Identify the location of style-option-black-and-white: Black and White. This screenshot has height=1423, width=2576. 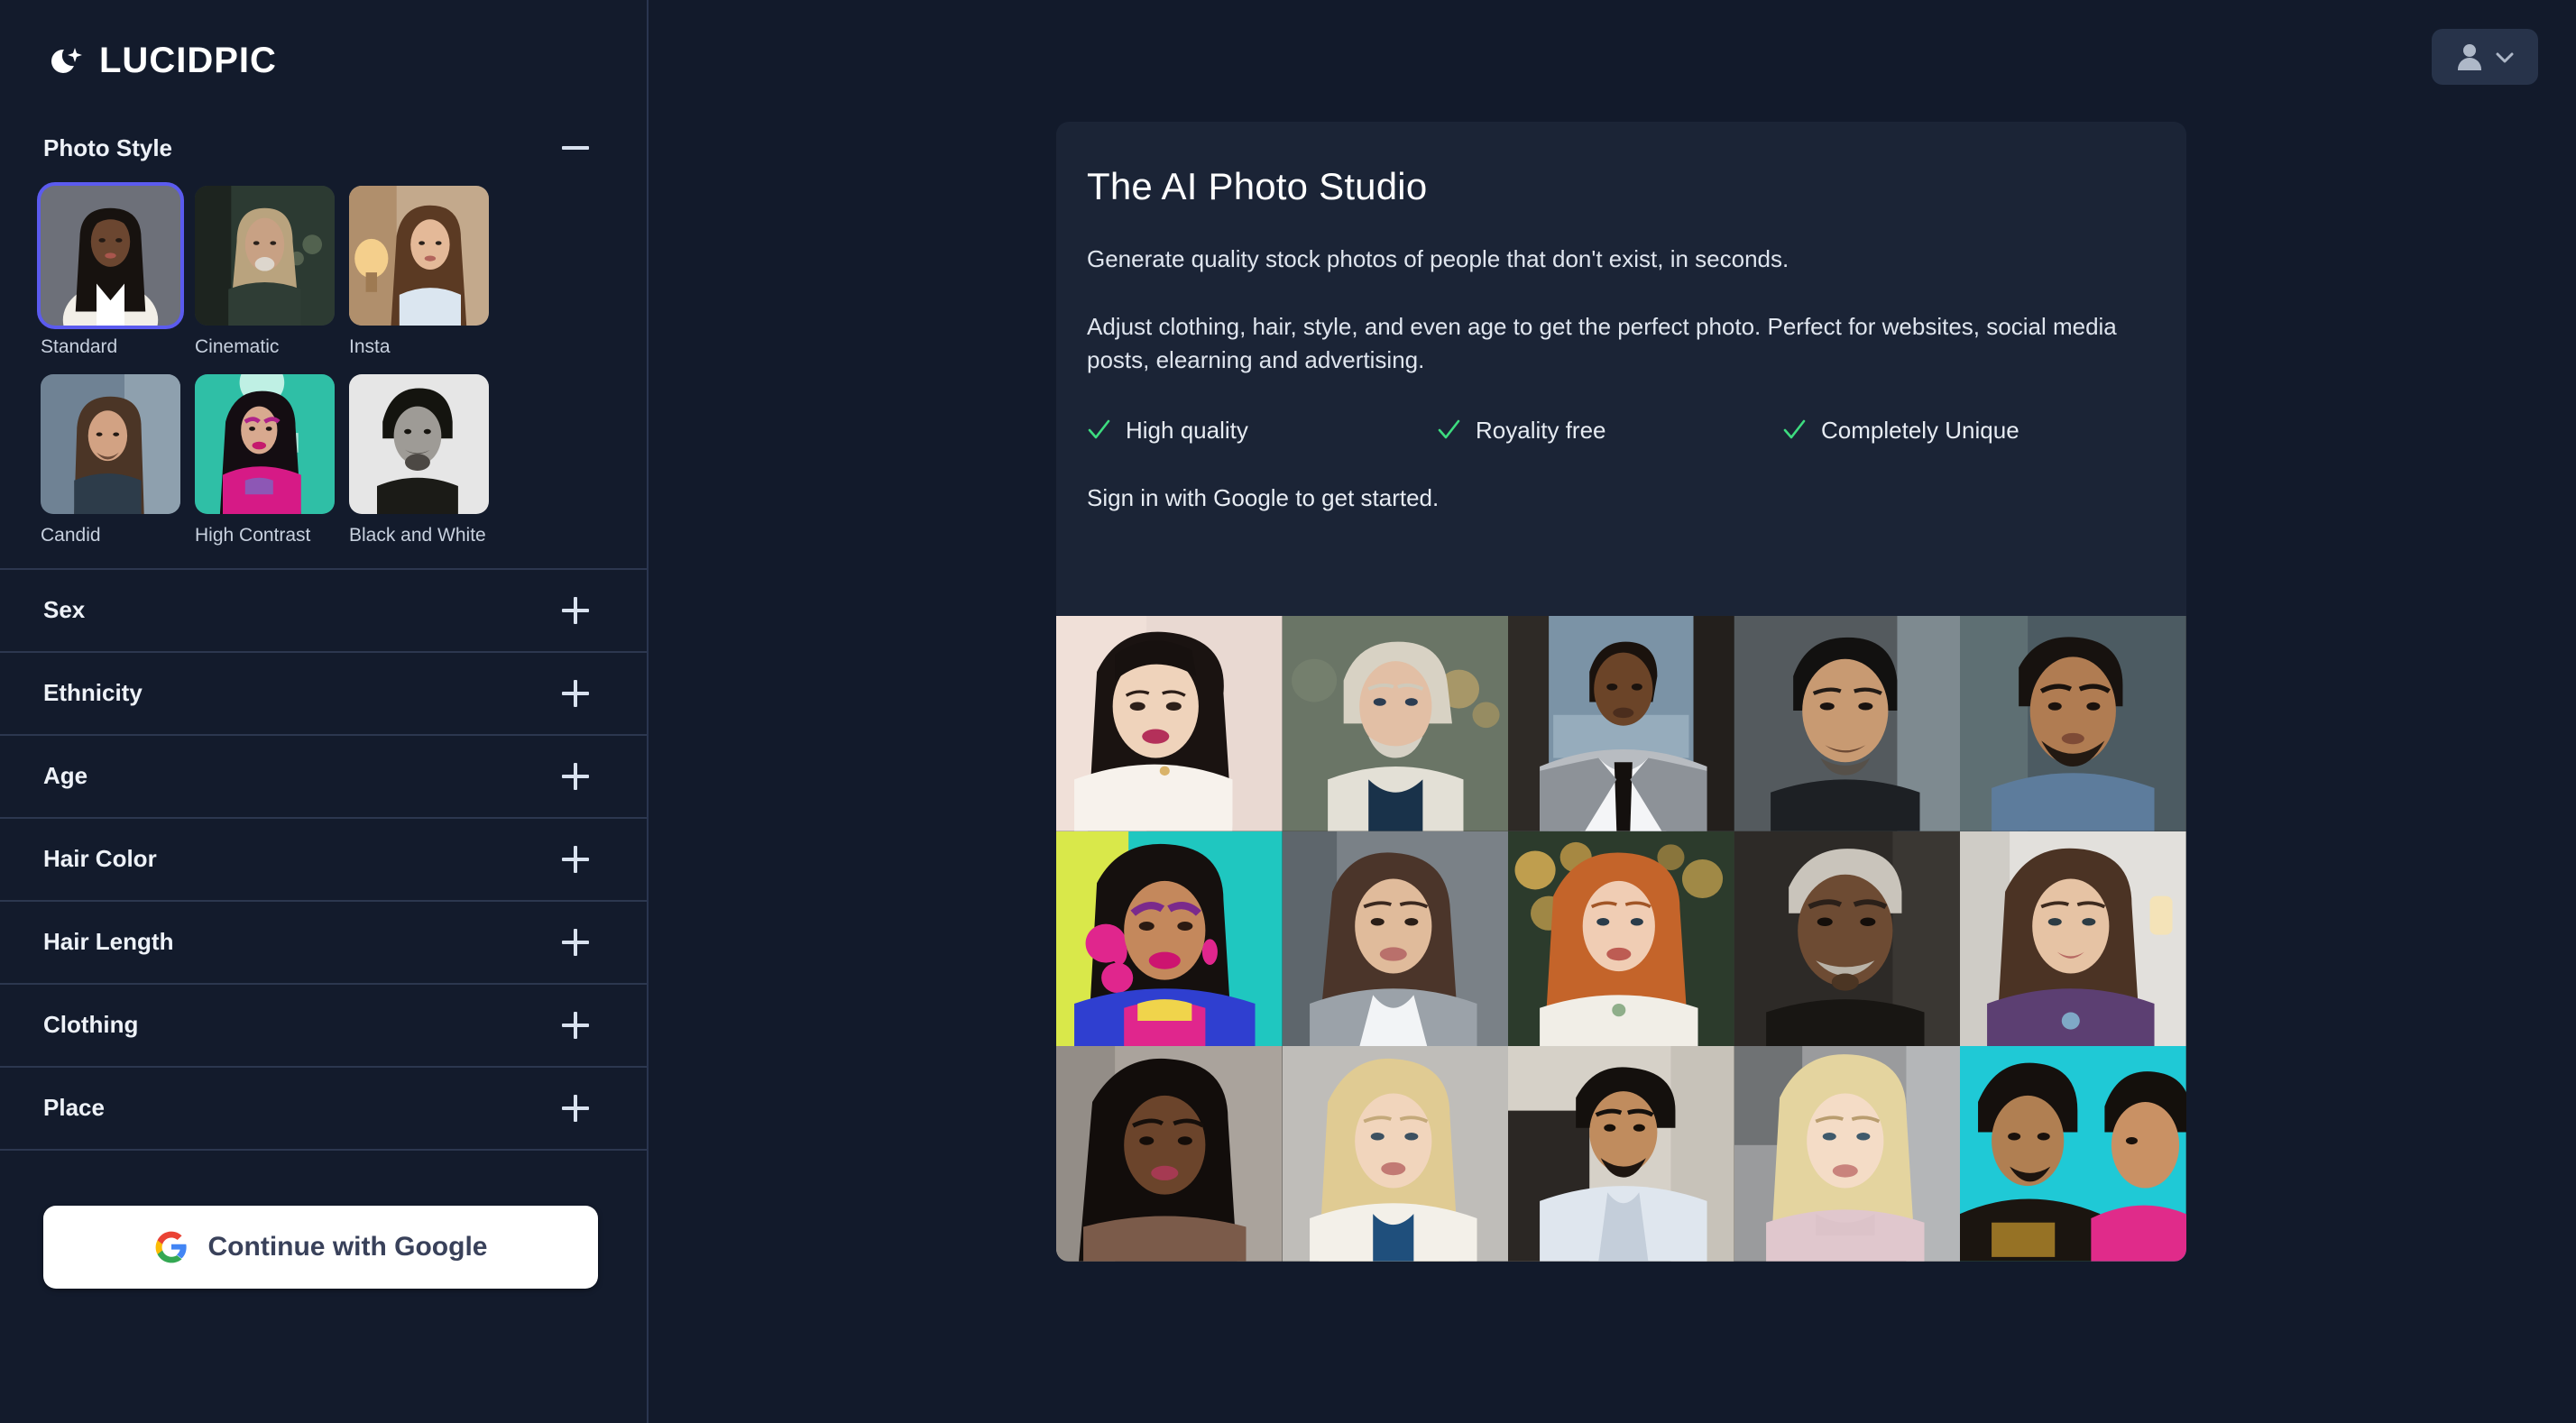
(419, 460).